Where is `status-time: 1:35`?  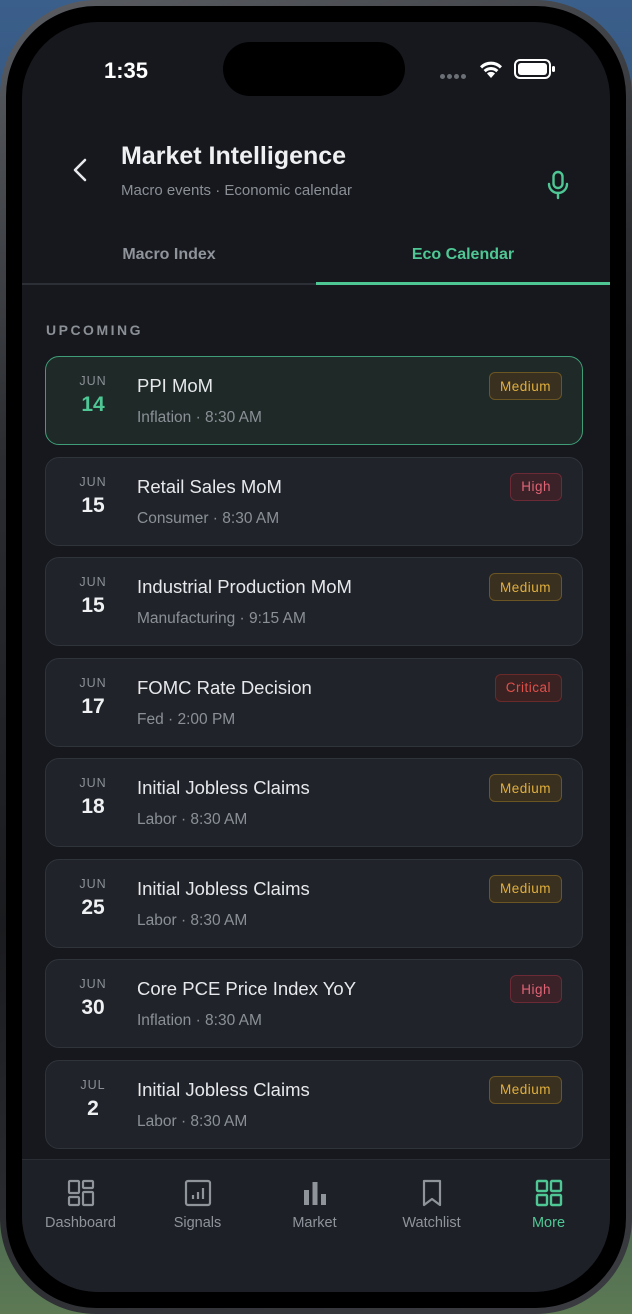 status-time: 1:35 is located at coordinates (126, 70).